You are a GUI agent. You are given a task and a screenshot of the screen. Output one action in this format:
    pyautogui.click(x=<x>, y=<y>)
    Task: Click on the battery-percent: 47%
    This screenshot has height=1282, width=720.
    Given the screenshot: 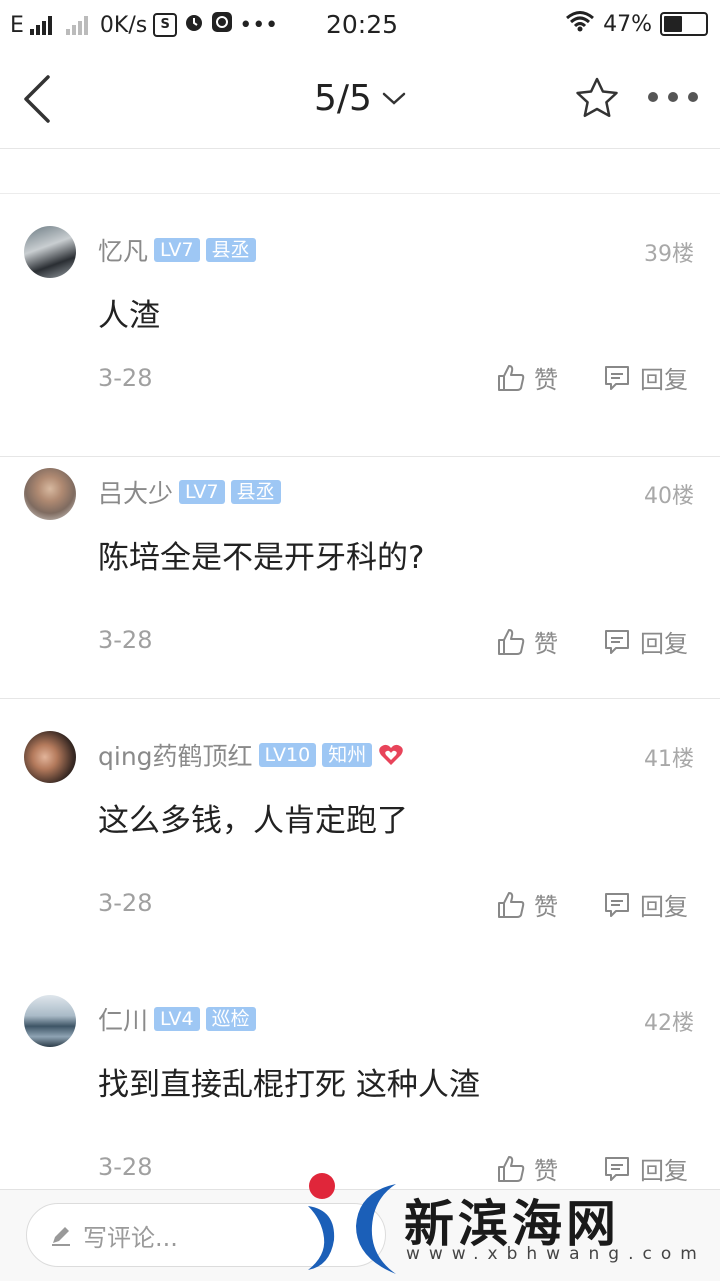 What is the action you would take?
    pyautogui.click(x=627, y=24)
    